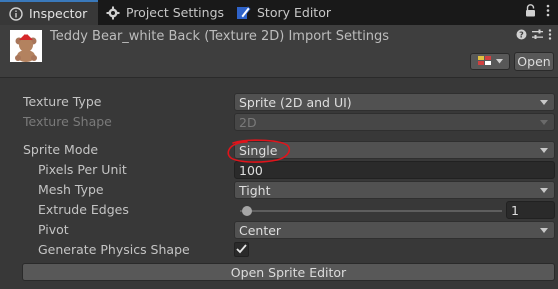 The height and width of the screenshot is (289, 558). I want to click on pivot-dropdown: Center, so click(394, 230).